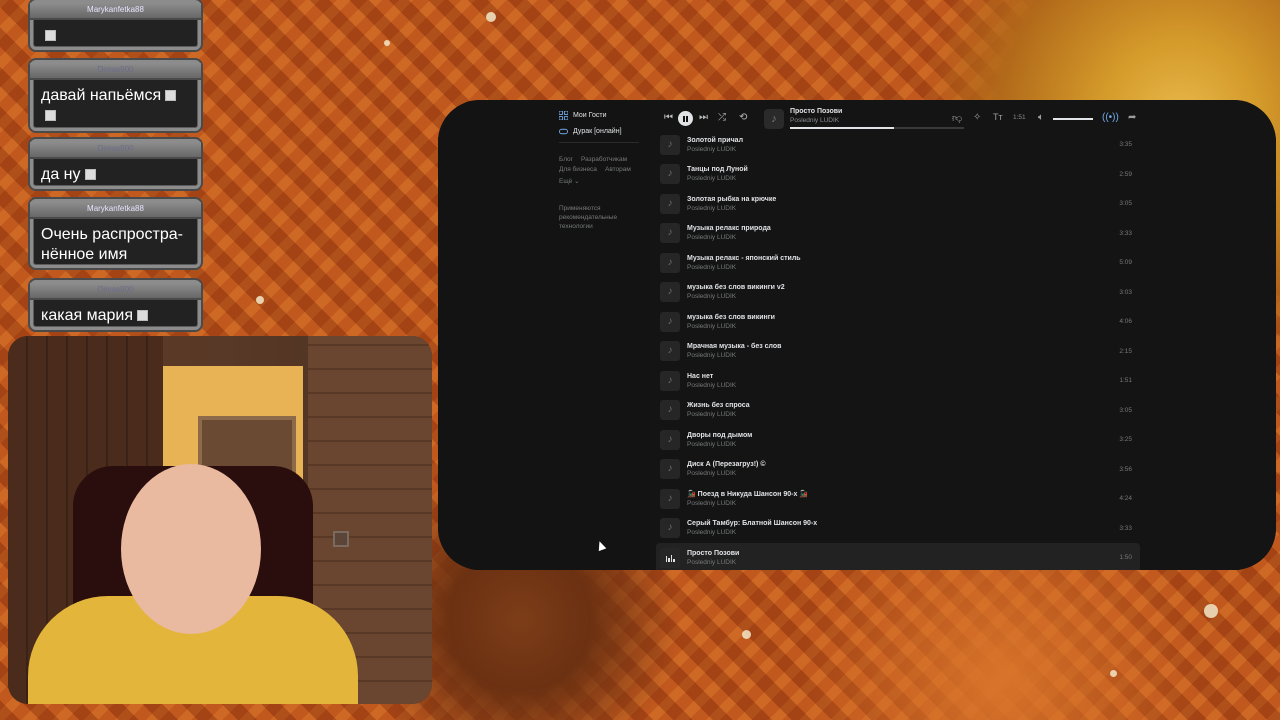 The height and width of the screenshot is (720, 1280). What do you see at coordinates (903, 405) in the screenshot?
I see `track-title: Жизнь без спроса` at bounding box center [903, 405].